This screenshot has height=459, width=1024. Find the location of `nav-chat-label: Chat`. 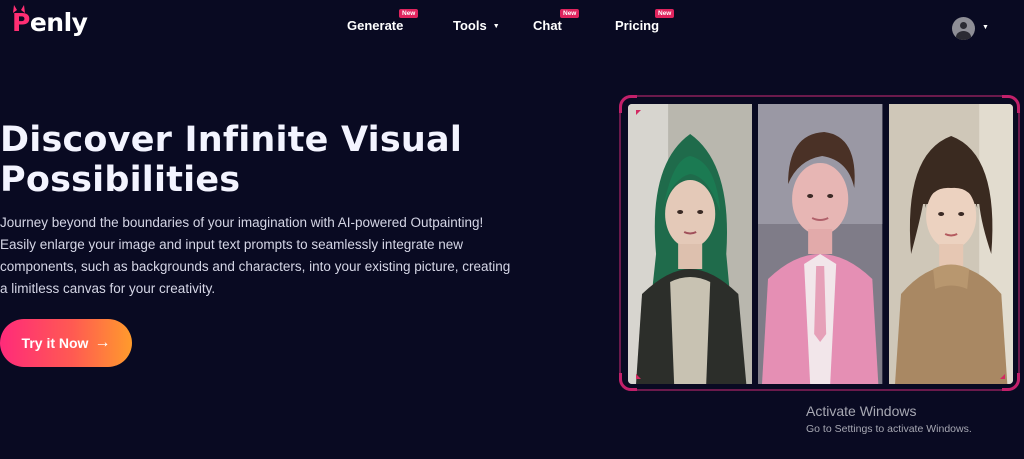

nav-chat-label: Chat is located at coordinates (547, 25).